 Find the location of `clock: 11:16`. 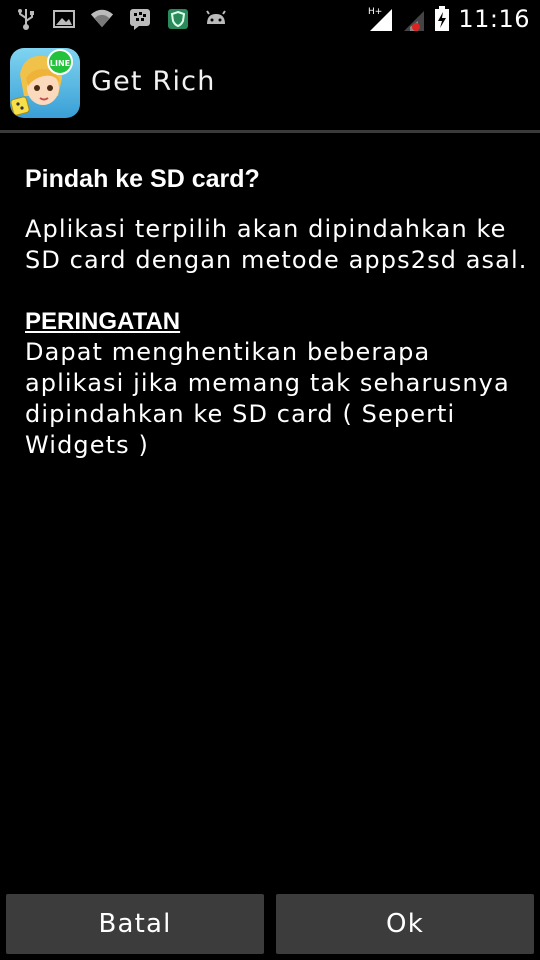

clock: 11:16 is located at coordinates (494, 19).